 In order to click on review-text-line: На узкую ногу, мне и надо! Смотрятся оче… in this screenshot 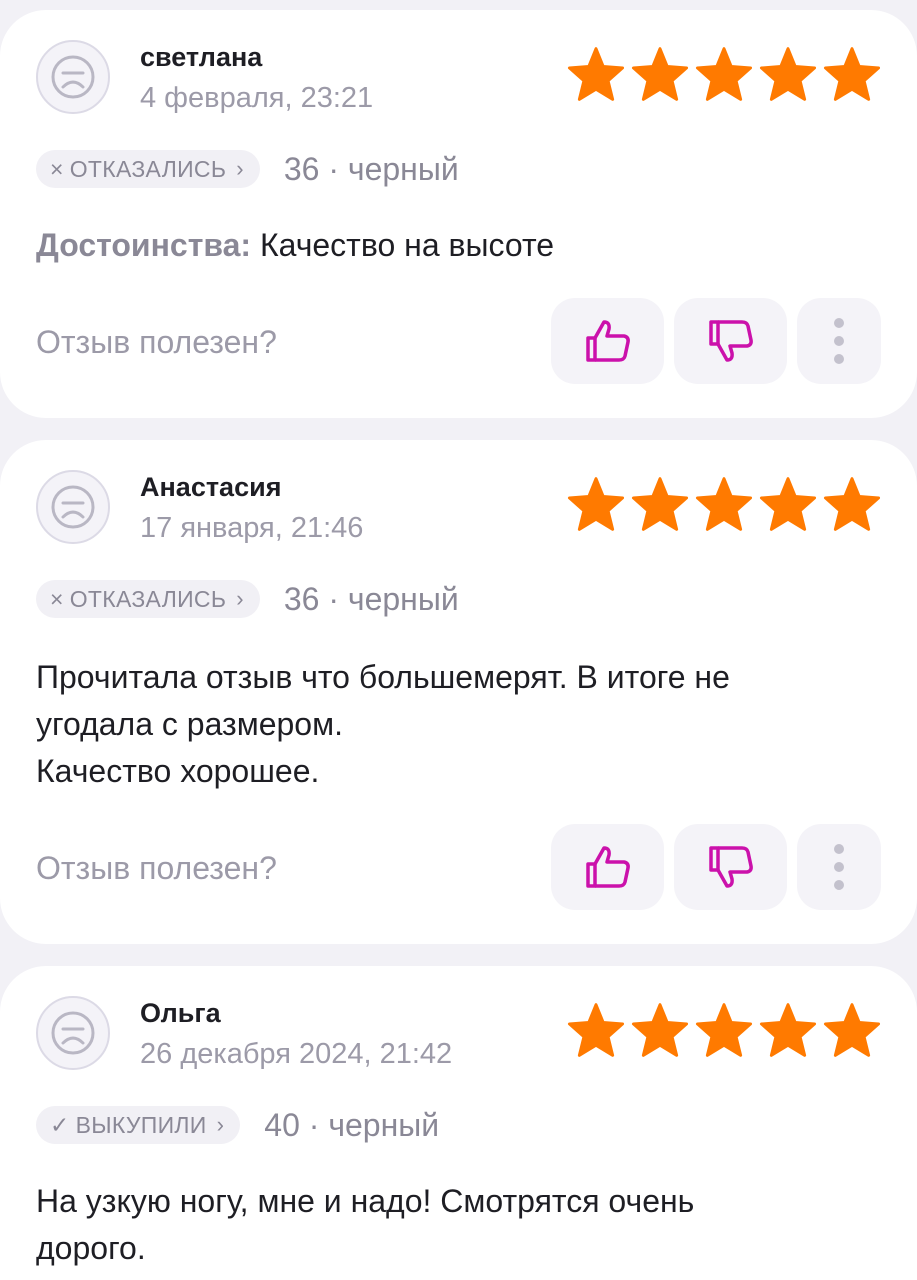, I will do `click(365, 1201)`.